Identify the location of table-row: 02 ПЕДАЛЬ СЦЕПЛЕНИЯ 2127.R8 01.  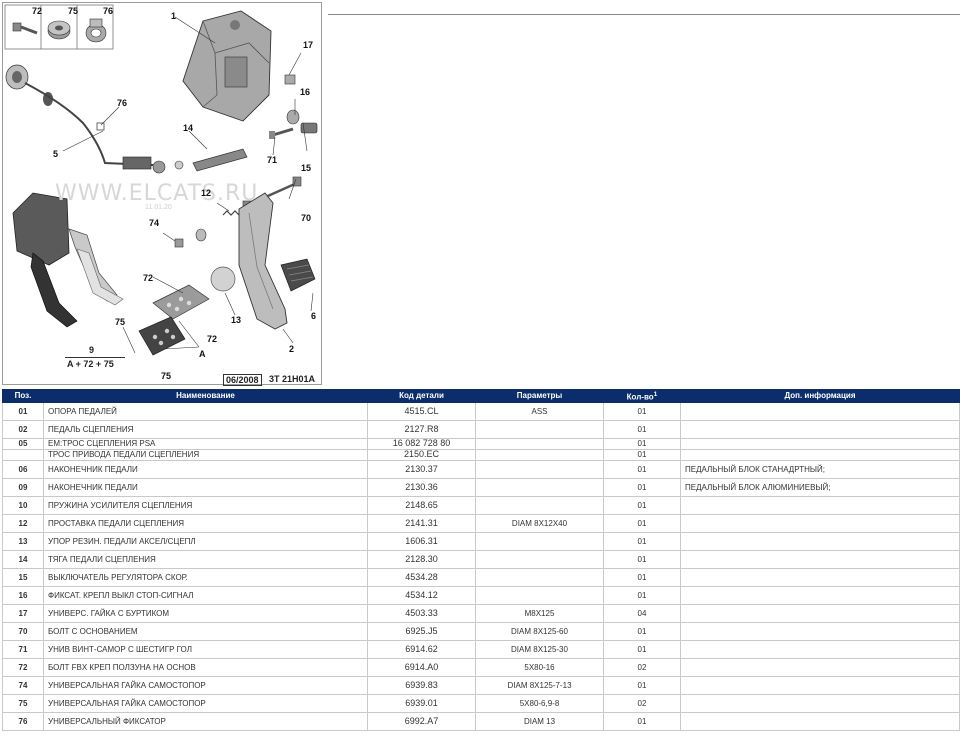
(481, 429).